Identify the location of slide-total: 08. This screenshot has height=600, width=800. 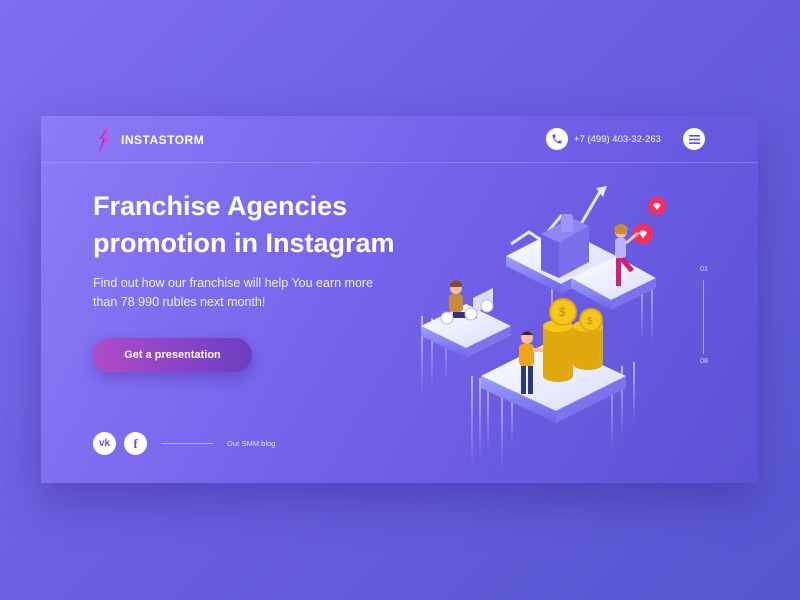
(704, 361).